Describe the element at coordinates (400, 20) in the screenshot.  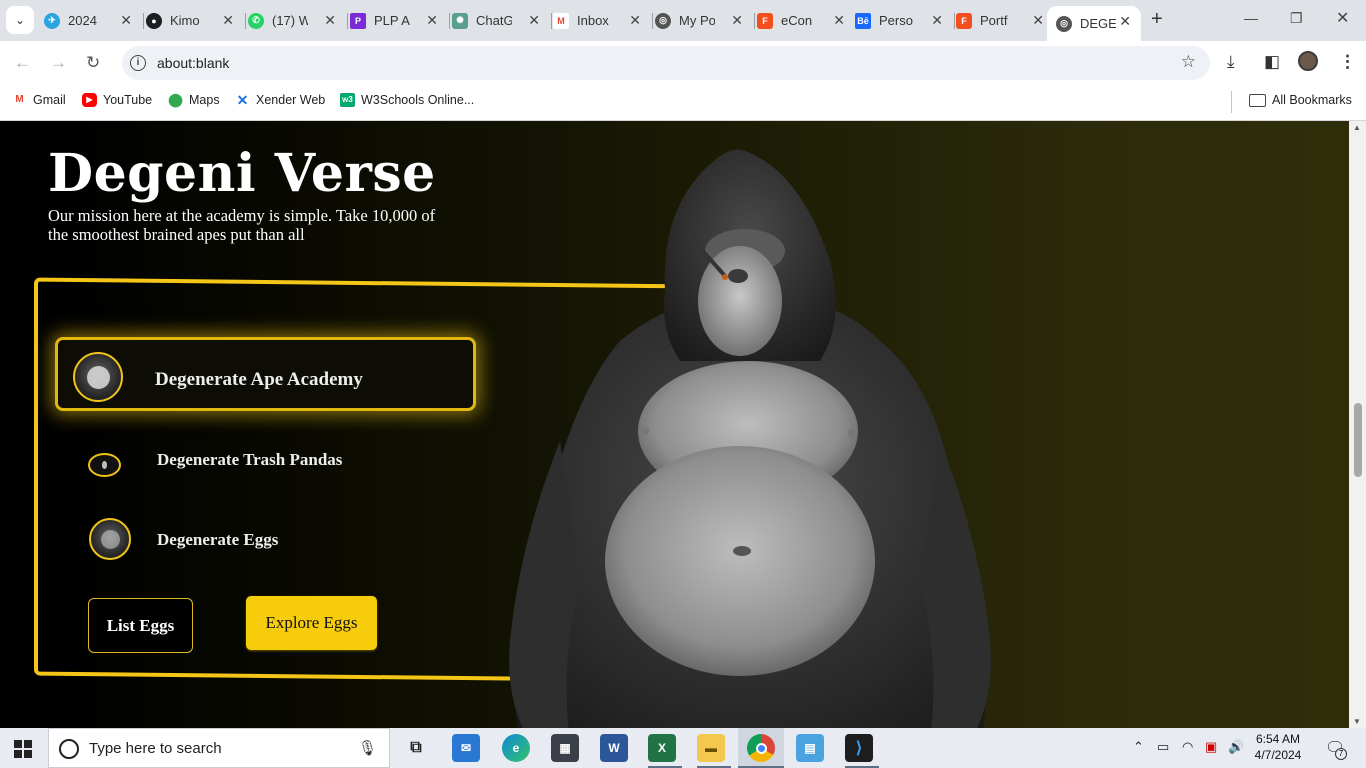
I see `tab-plp: P PLP A ✕` at that location.